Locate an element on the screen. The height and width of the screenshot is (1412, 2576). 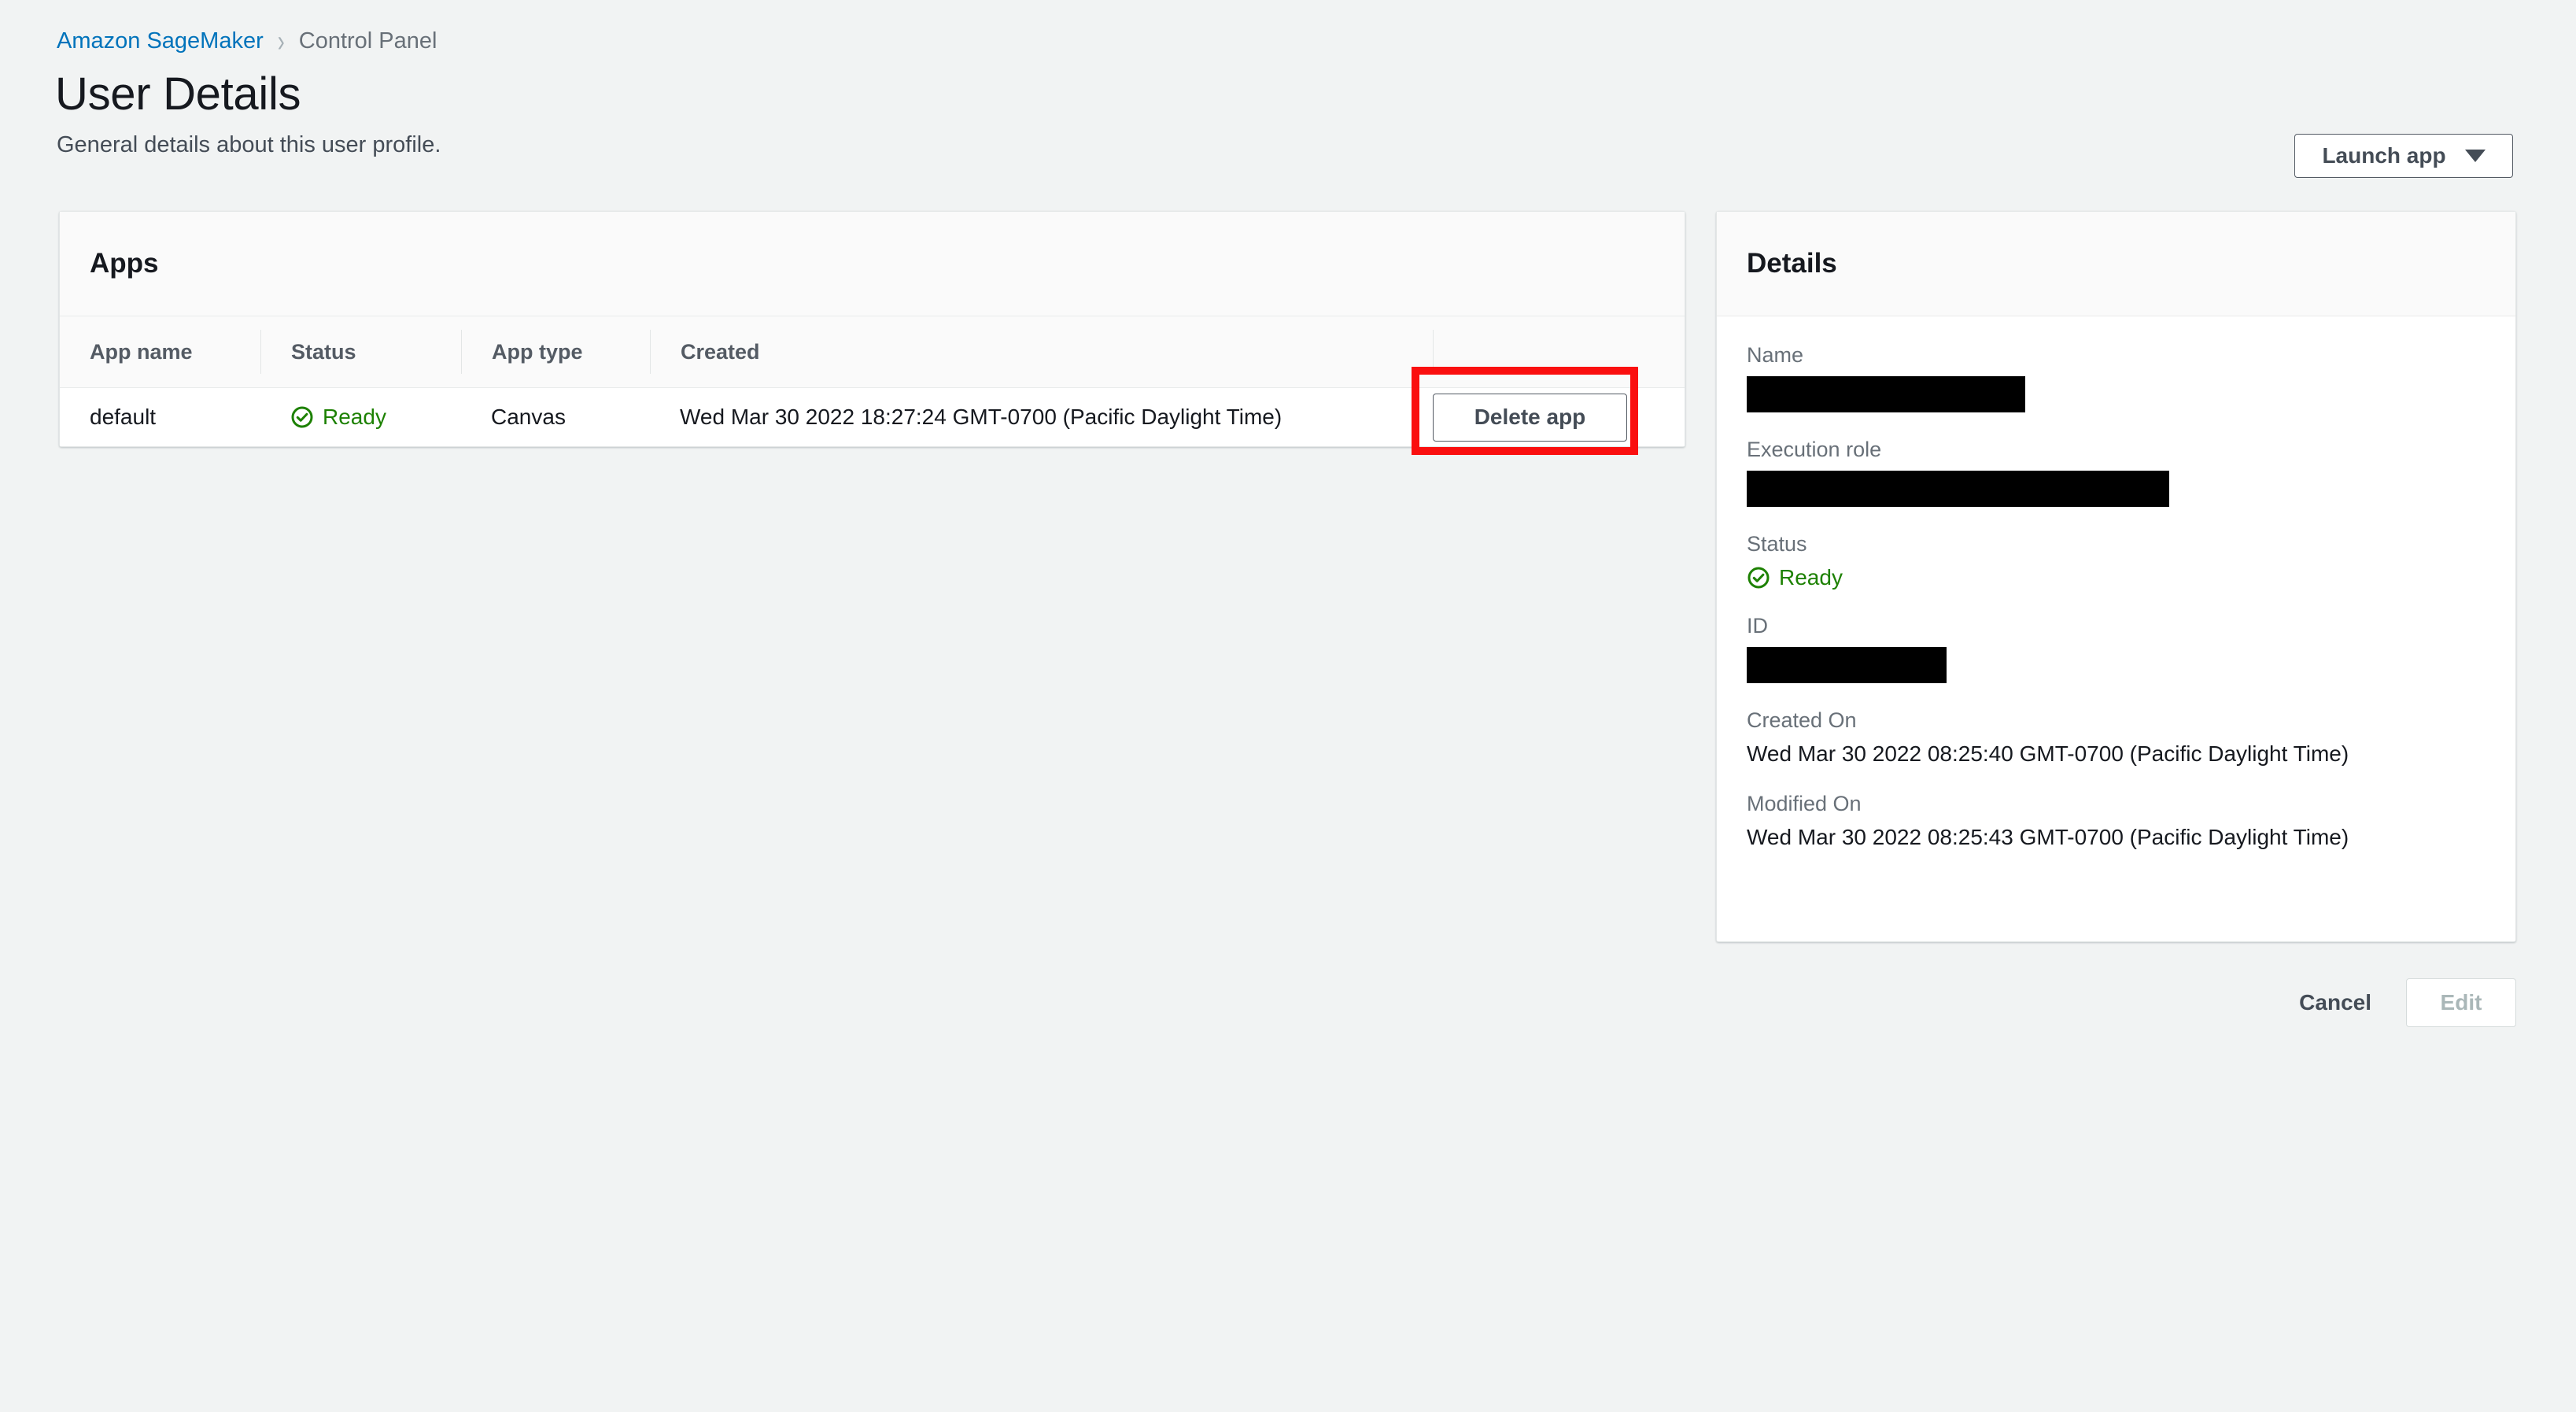
cell-app-type: Canvas is located at coordinates (528, 417).